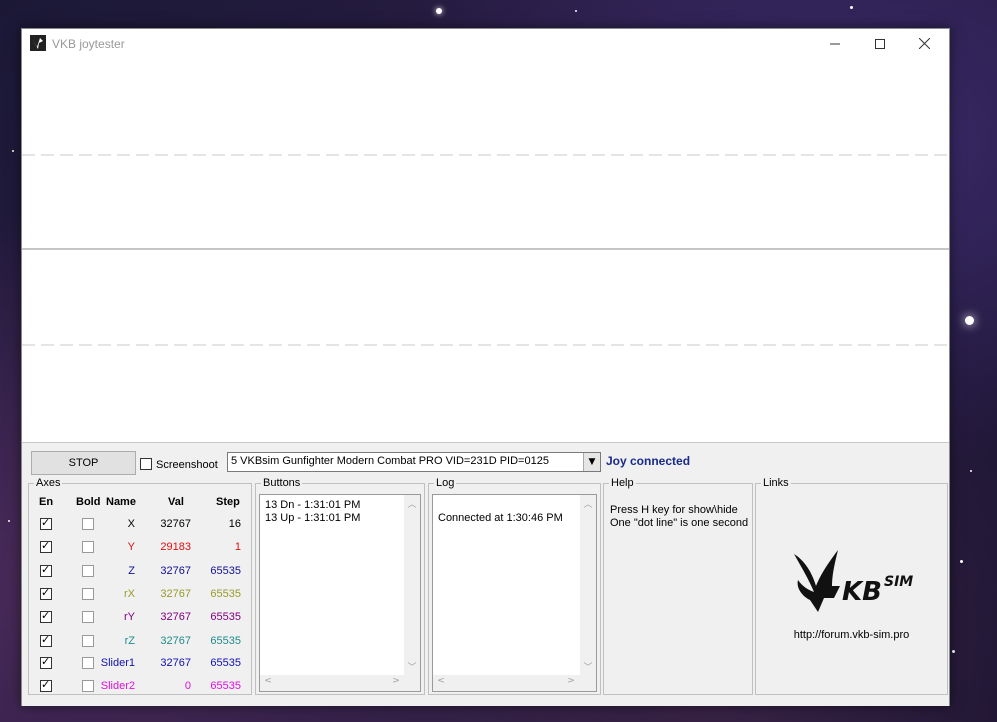  I want to click on dropdown-arrow-icon: ▼, so click(591, 462).